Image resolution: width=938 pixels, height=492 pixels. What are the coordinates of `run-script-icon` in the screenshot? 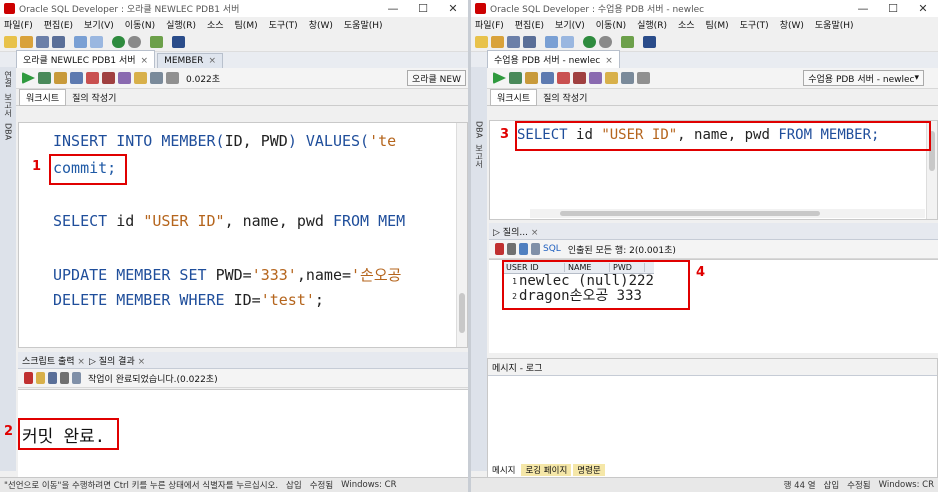 It's located at (515, 78).